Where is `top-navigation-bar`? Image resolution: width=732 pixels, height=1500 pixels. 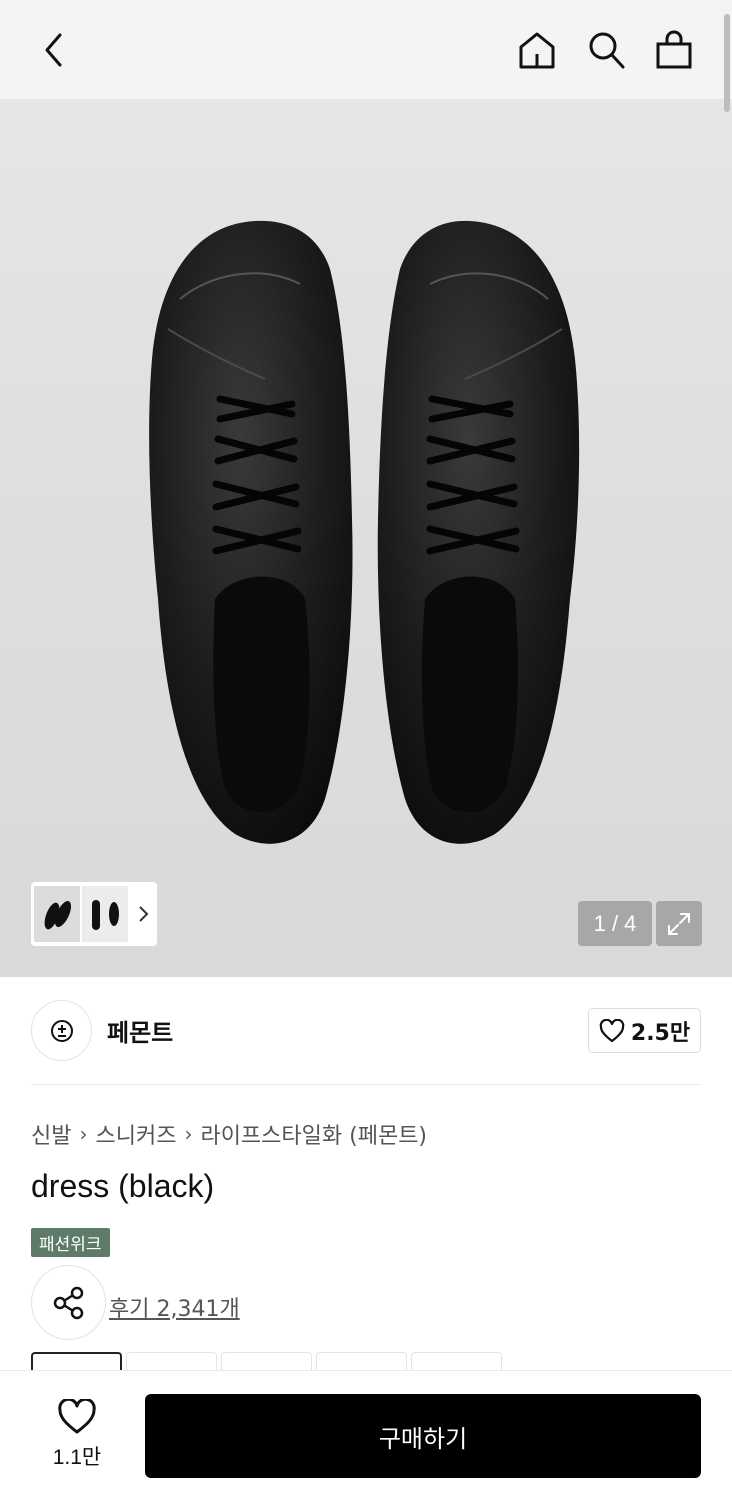 top-navigation-bar is located at coordinates (366, 49).